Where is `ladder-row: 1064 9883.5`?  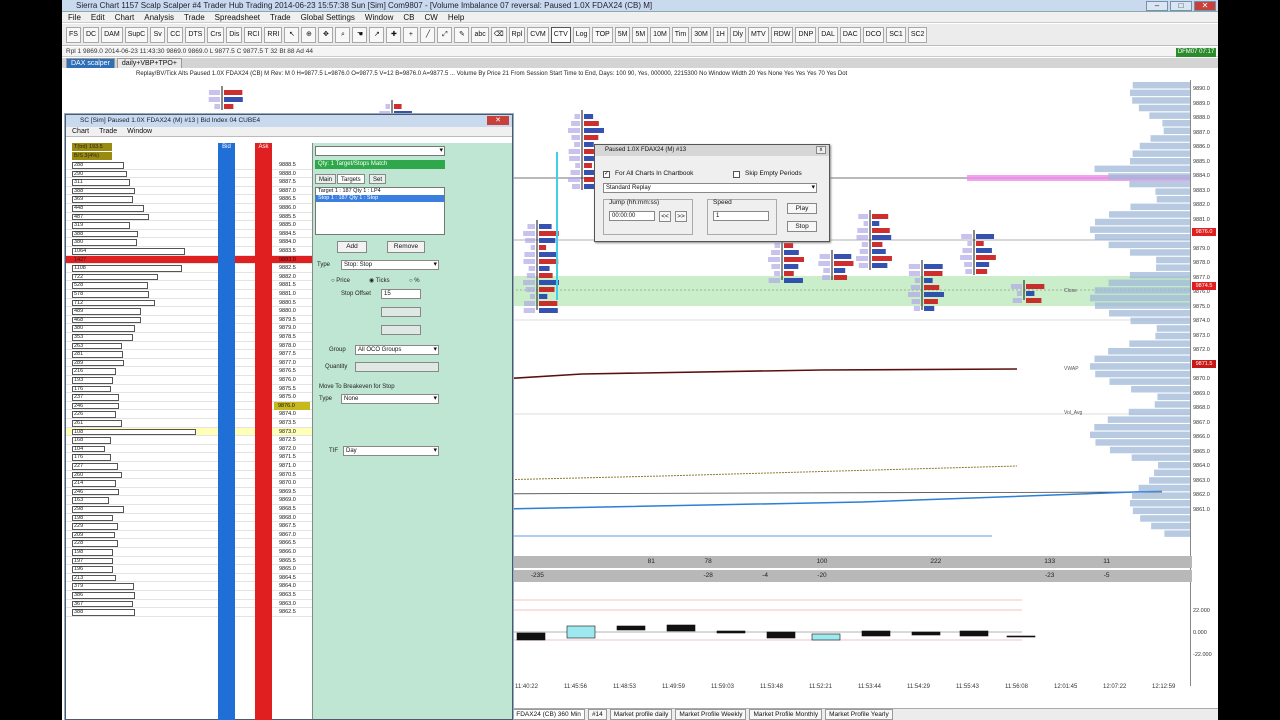
ladder-row: 1064 9883.5 is located at coordinates (189, 251).